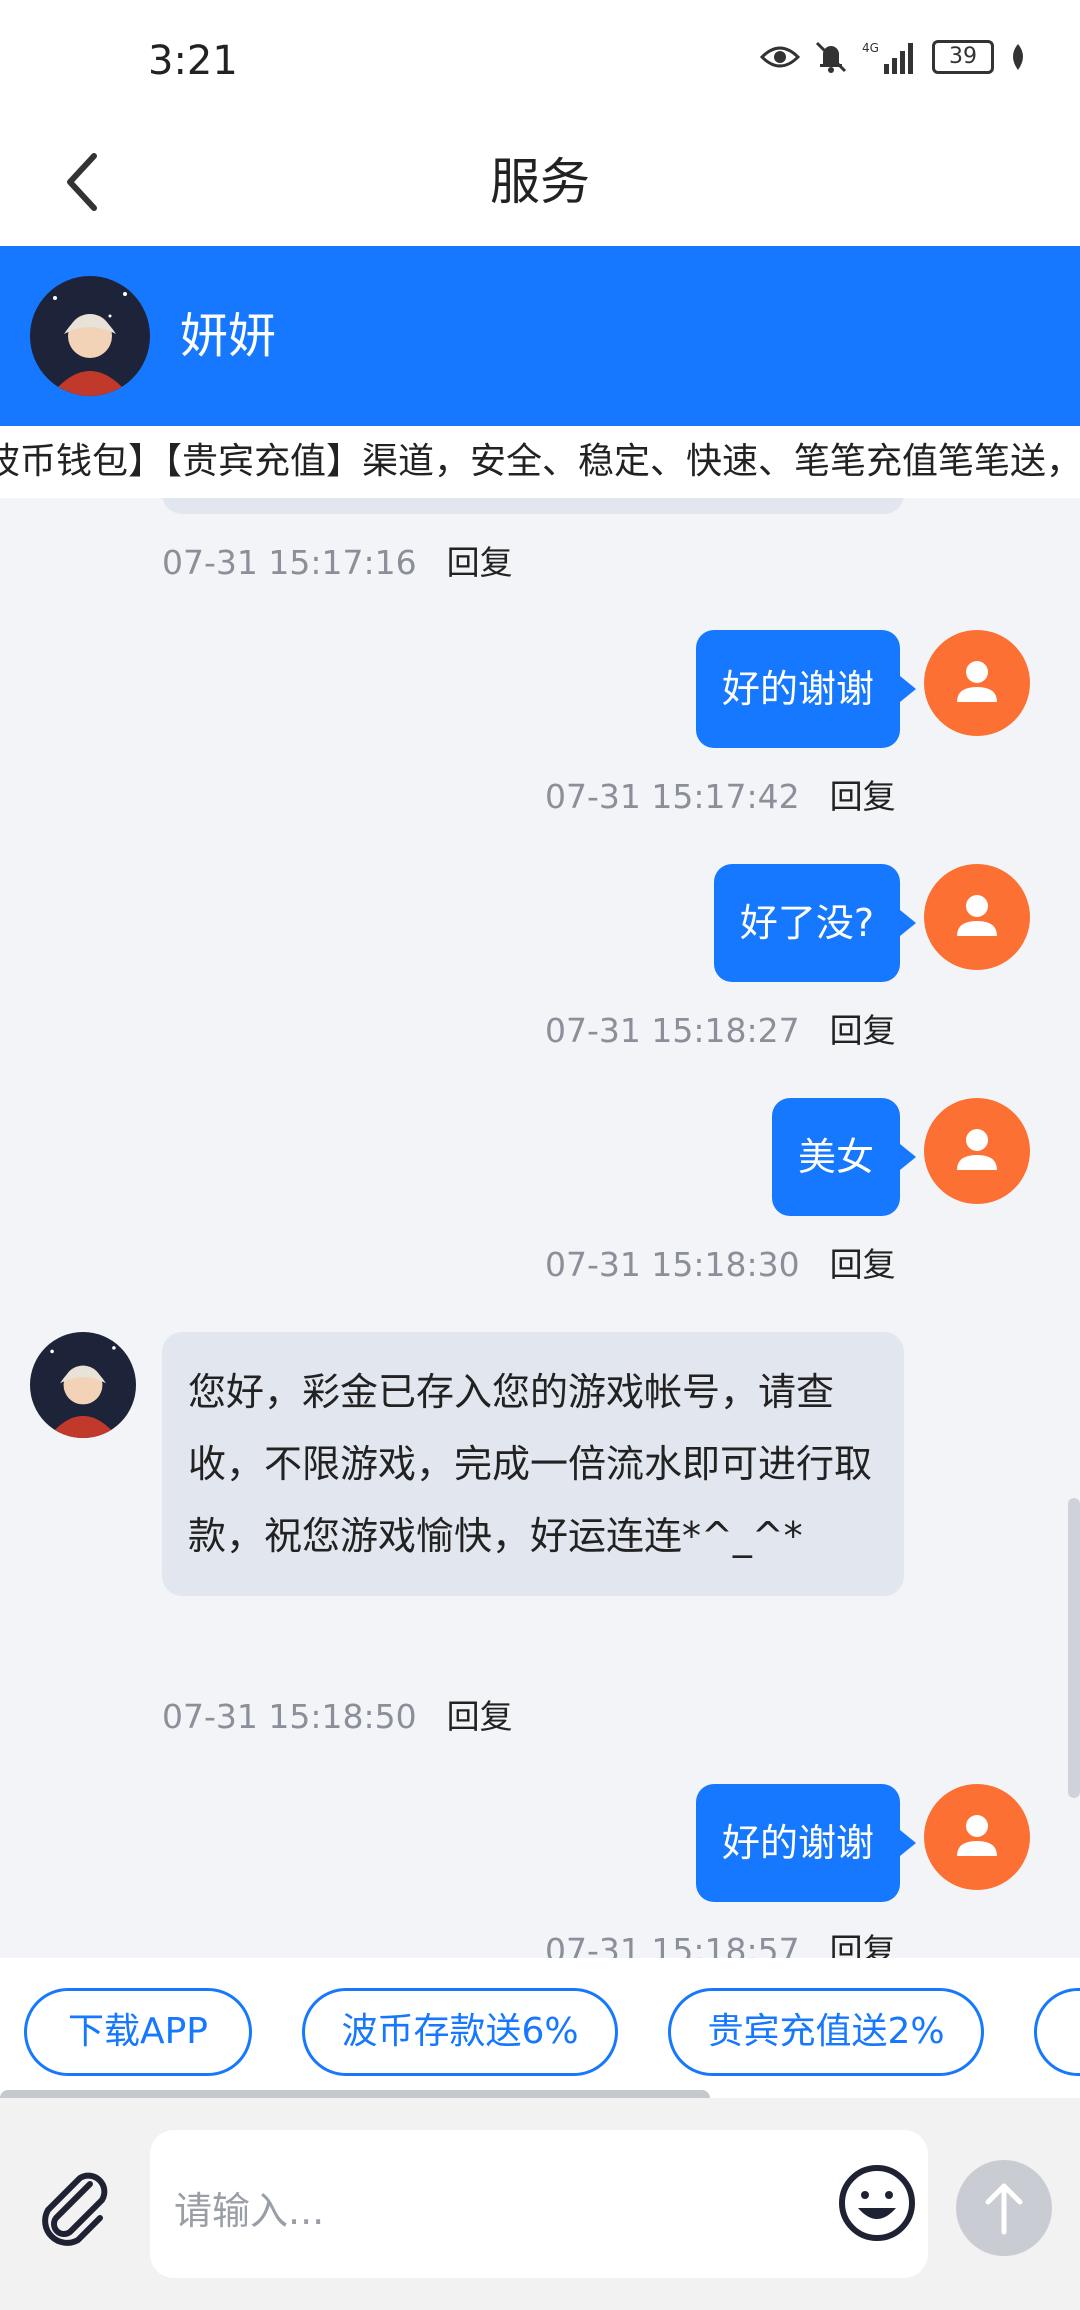  What do you see at coordinates (831, 57) in the screenshot?
I see `bell-muted-icon` at bounding box center [831, 57].